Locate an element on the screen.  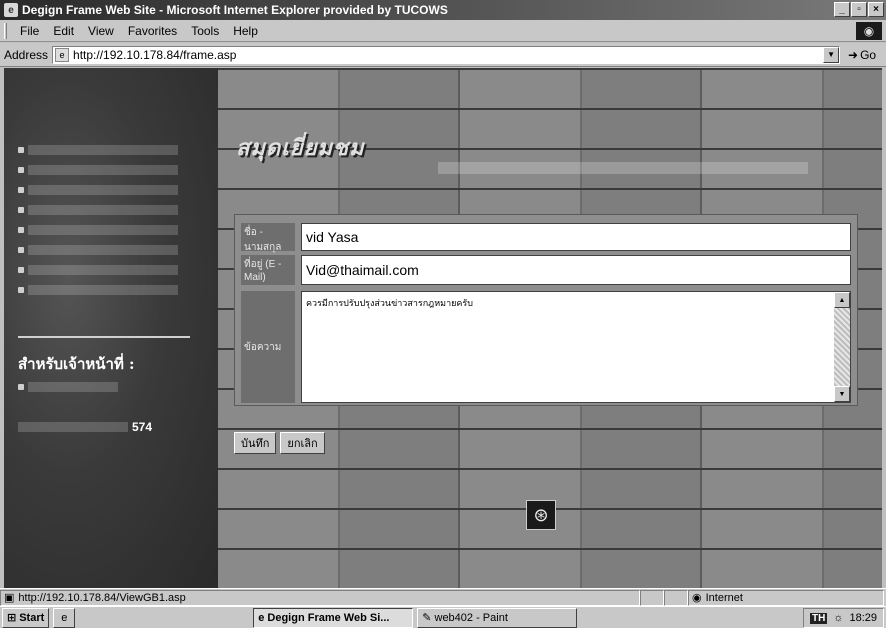
menu-bar: File Edit View Favorites Tools Help is located at coordinates (443, 31).